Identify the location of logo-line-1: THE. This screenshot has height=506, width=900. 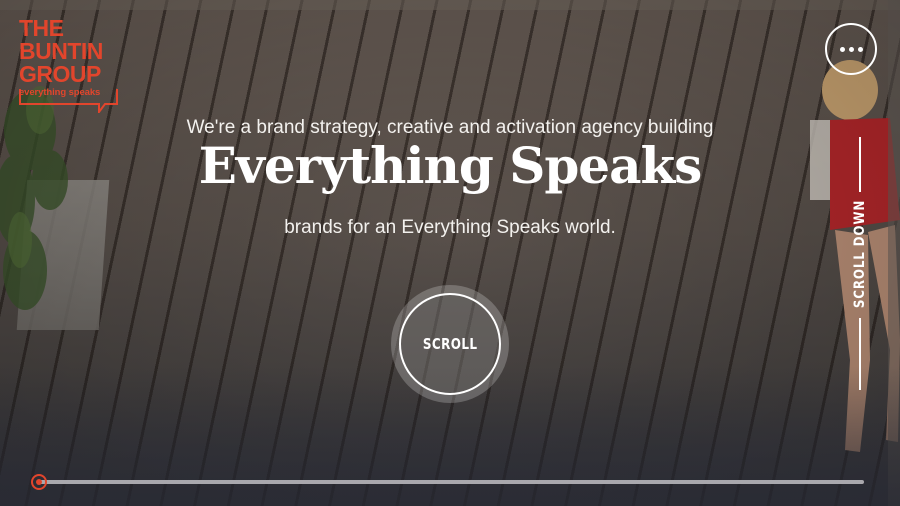
(41, 28).